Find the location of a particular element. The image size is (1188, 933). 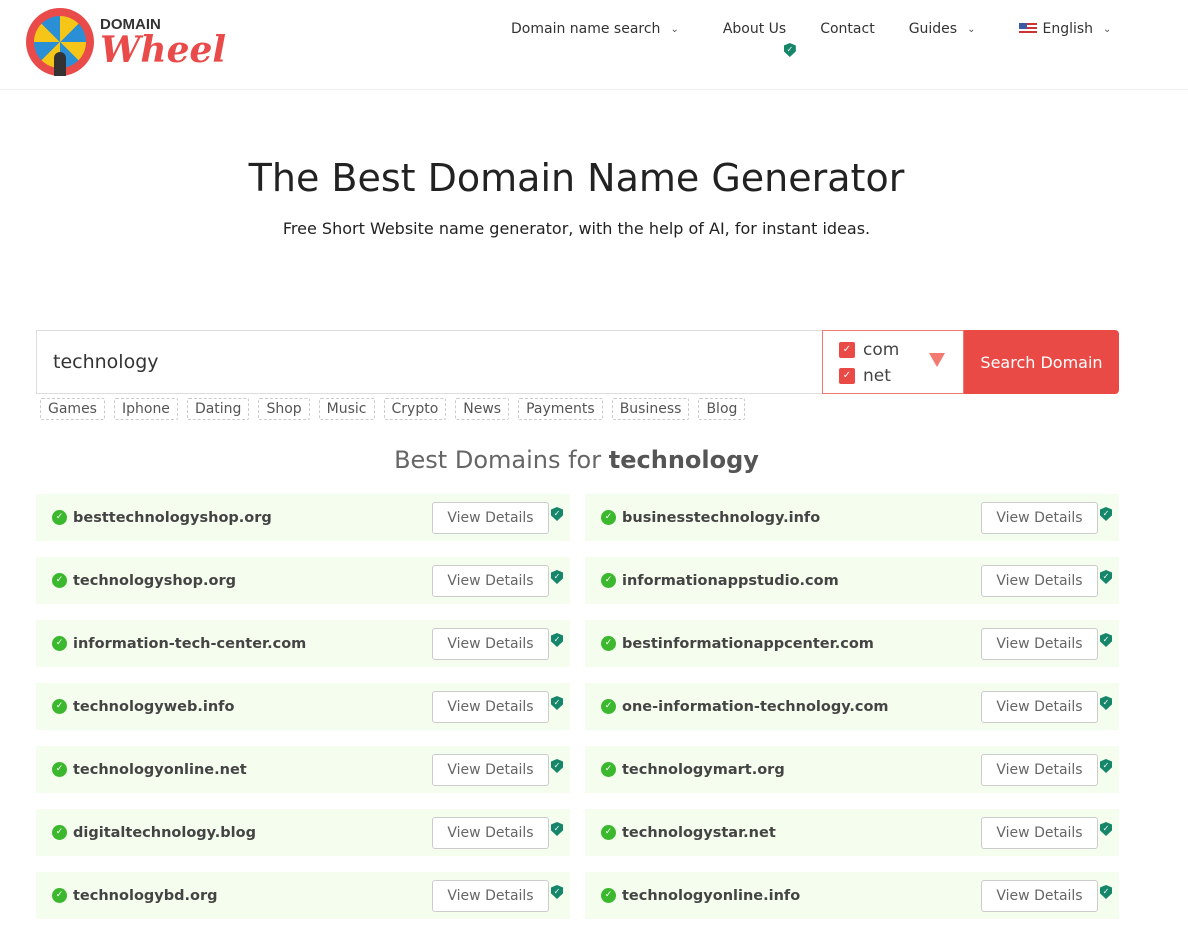

tag-news: News is located at coordinates (482, 409).